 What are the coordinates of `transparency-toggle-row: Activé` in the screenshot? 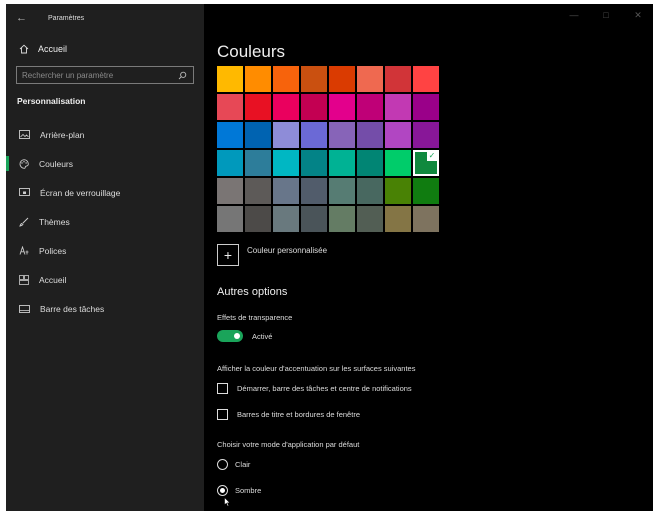 It's located at (244, 336).